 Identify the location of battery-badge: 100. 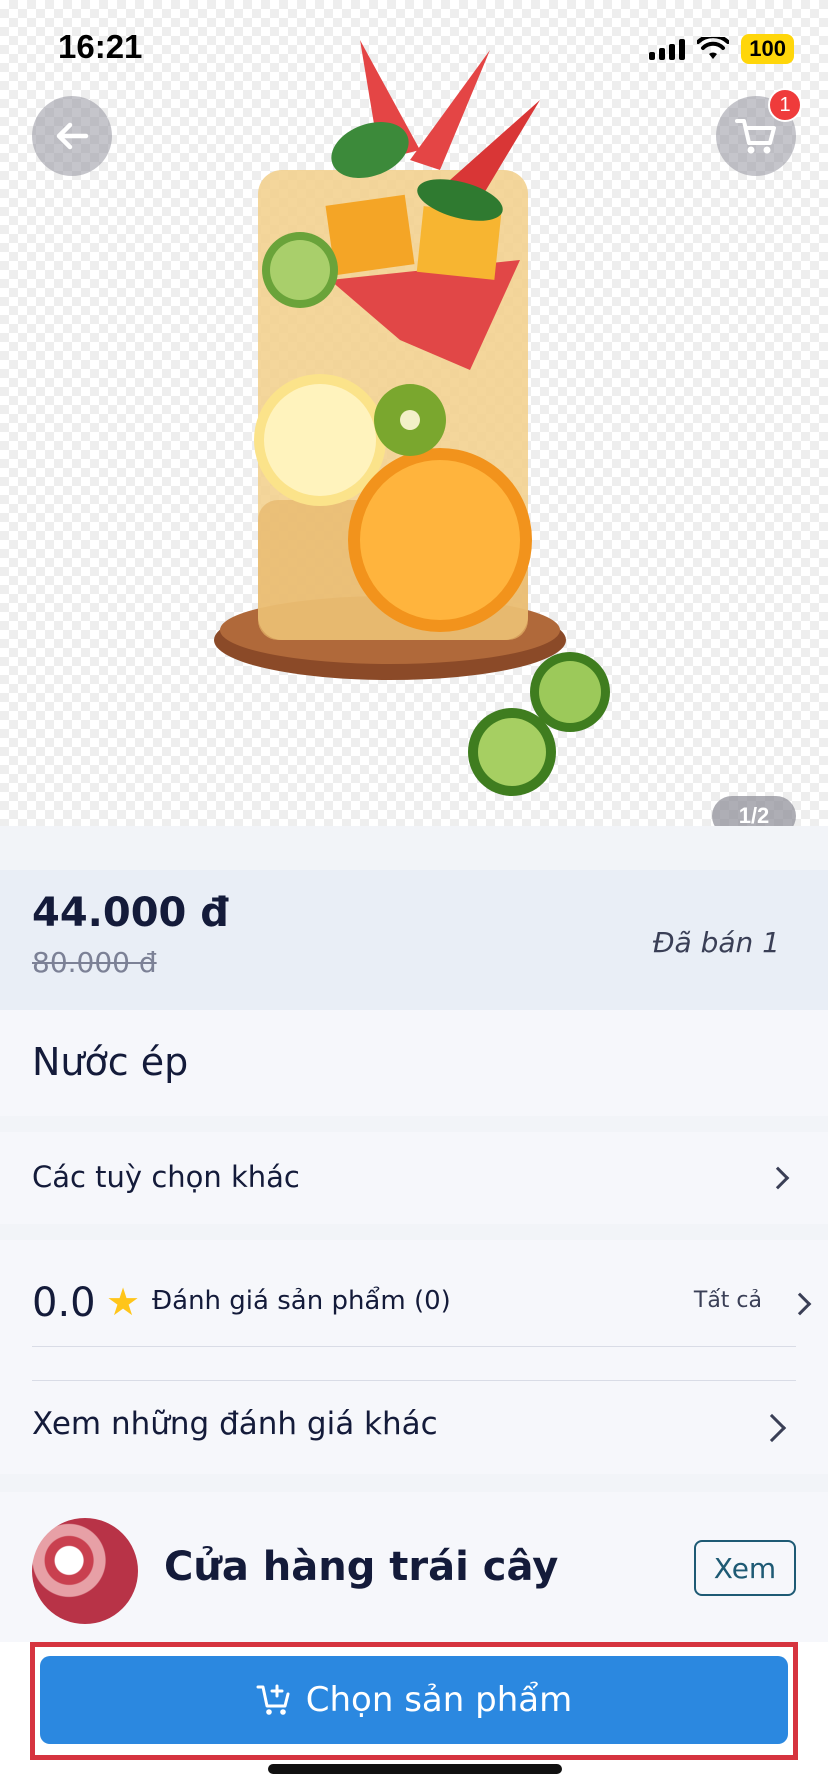
(767, 49).